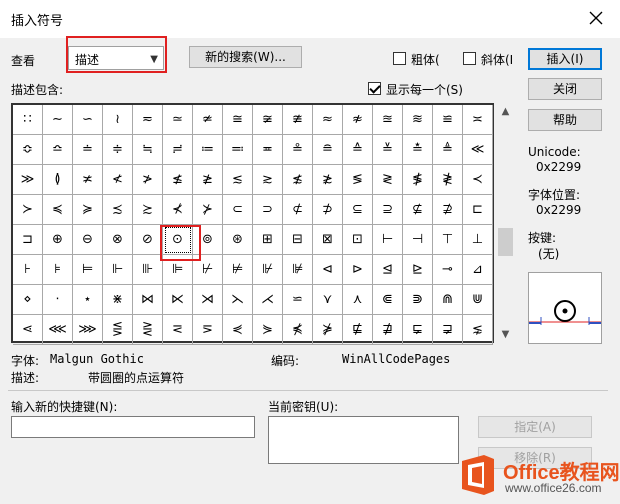 This screenshot has height=504, width=620. What do you see at coordinates (298, 300) in the screenshot?
I see `symbol-cell: ⋍` at bounding box center [298, 300].